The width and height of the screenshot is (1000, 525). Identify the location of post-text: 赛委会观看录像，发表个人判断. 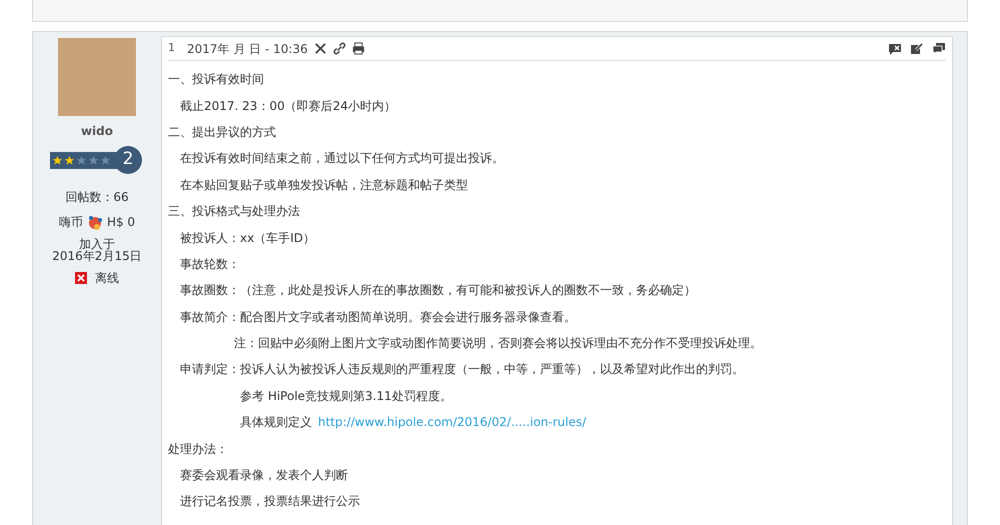
(264, 475).